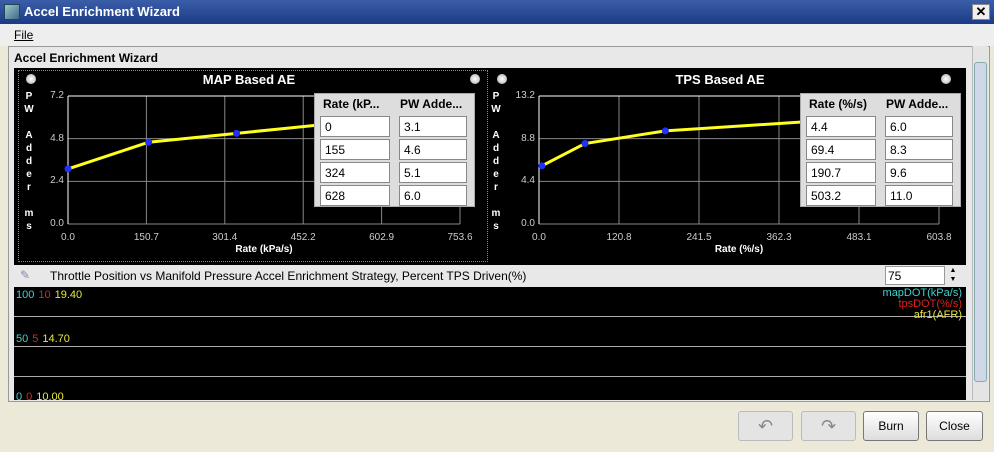 The image size is (994, 452). I want to click on table-cell-input: 69.4, so click(841, 149).